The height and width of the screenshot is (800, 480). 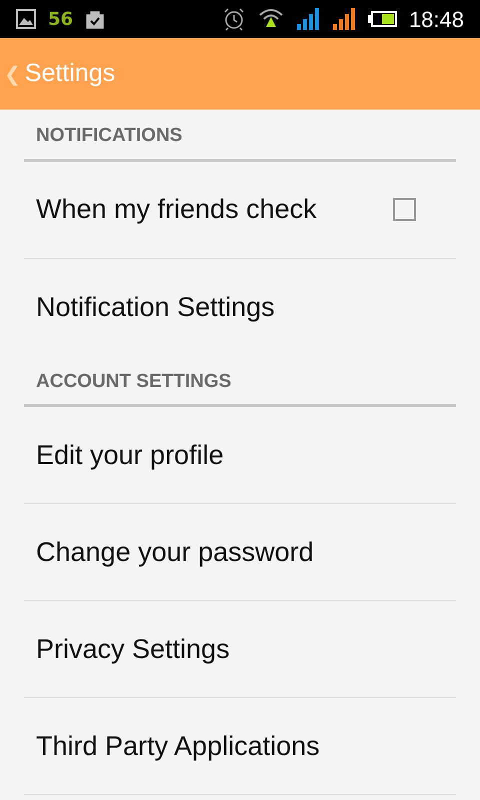 I want to click on settings-row: Notification Settings, so click(x=240, y=307).